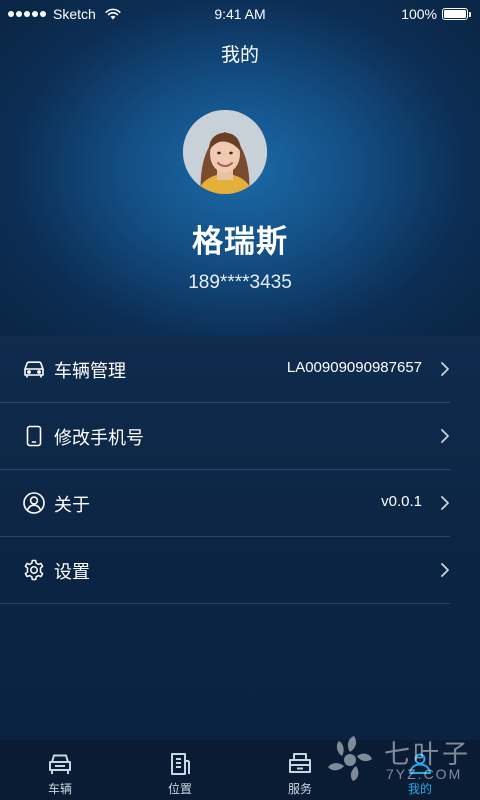 The image size is (480, 800). Describe the element at coordinates (225, 369) in the screenshot. I see `menu-item-vehicle-management: 车辆管理 LA00909090987657` at that location.